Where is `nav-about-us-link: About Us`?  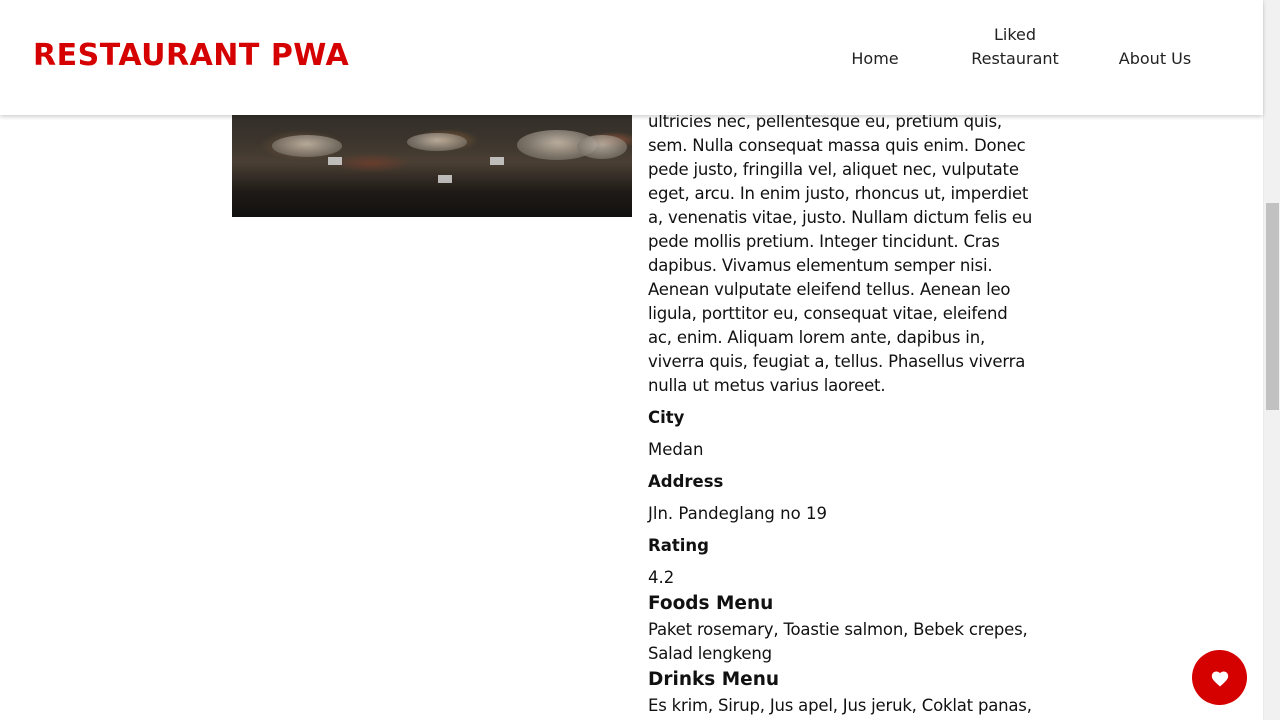
nav-about-us-link: About Us is located at coordinates (1155, 59).